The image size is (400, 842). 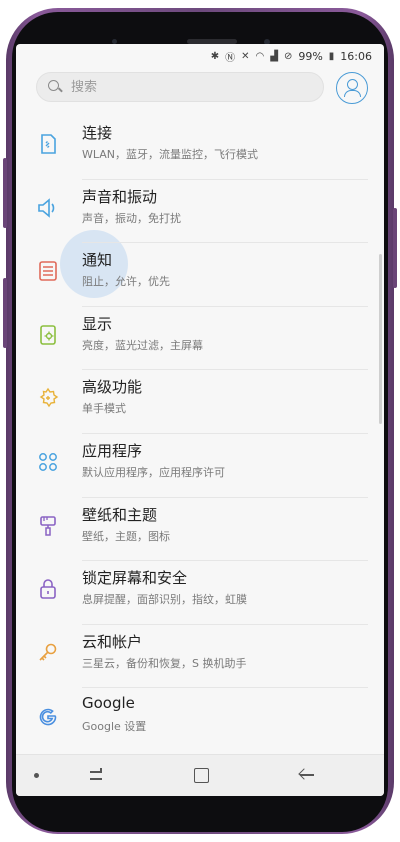 I want to click on speaker-icon, so click(x=48, y=208).